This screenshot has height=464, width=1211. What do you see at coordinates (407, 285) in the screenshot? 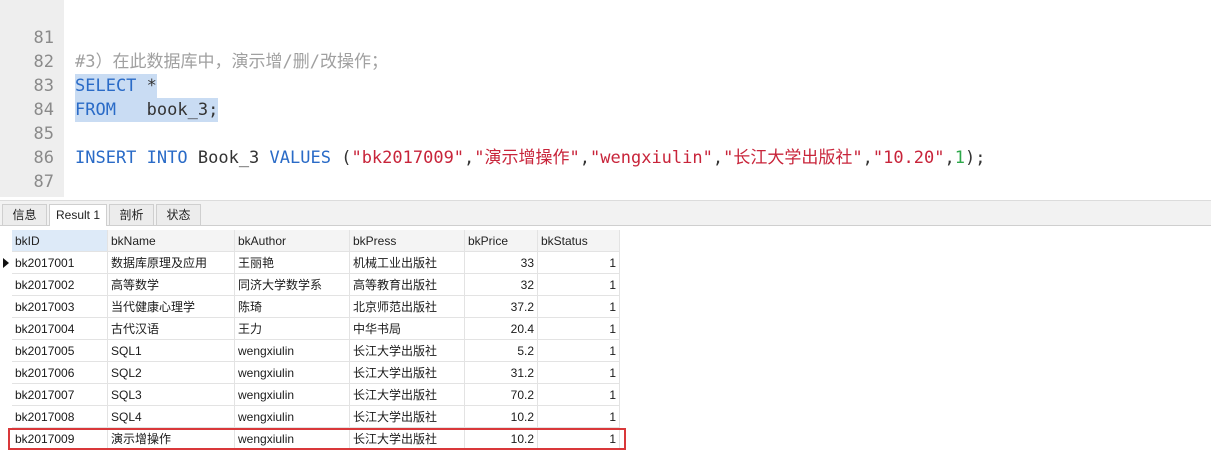
I see `cell-bkpress: 高等教育出版社` at bounding box center [407, 285].